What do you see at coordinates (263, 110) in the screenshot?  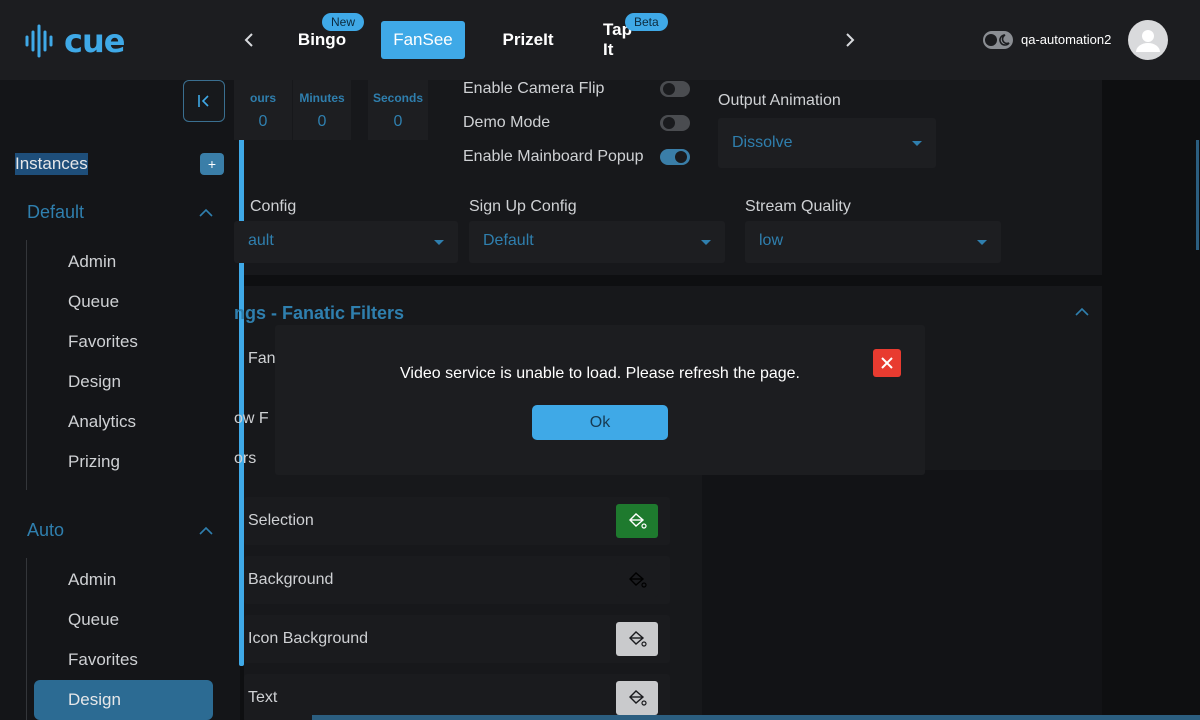 I see `timer-hours: ours 0` at bounding box center [263, 110].